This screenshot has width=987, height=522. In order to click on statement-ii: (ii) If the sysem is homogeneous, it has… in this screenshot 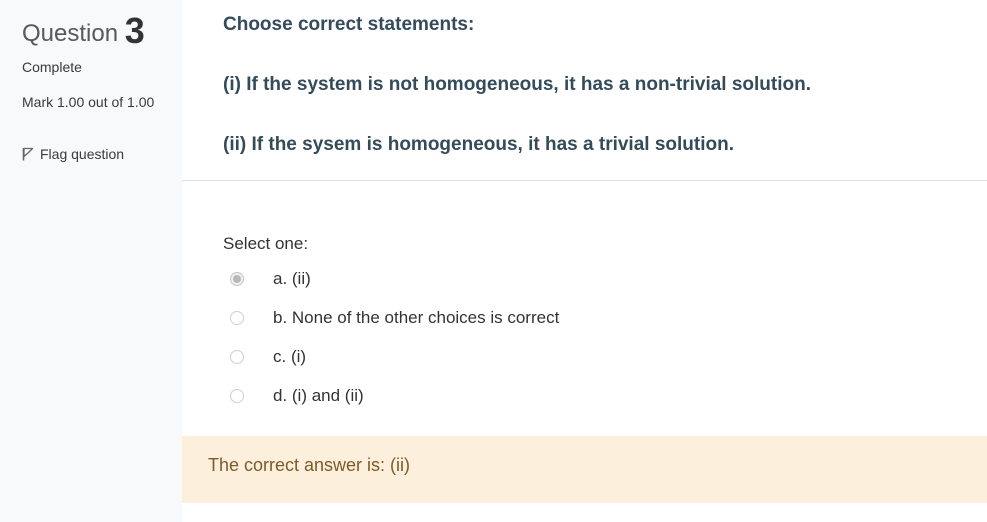, I will do `click(478, 144)`.